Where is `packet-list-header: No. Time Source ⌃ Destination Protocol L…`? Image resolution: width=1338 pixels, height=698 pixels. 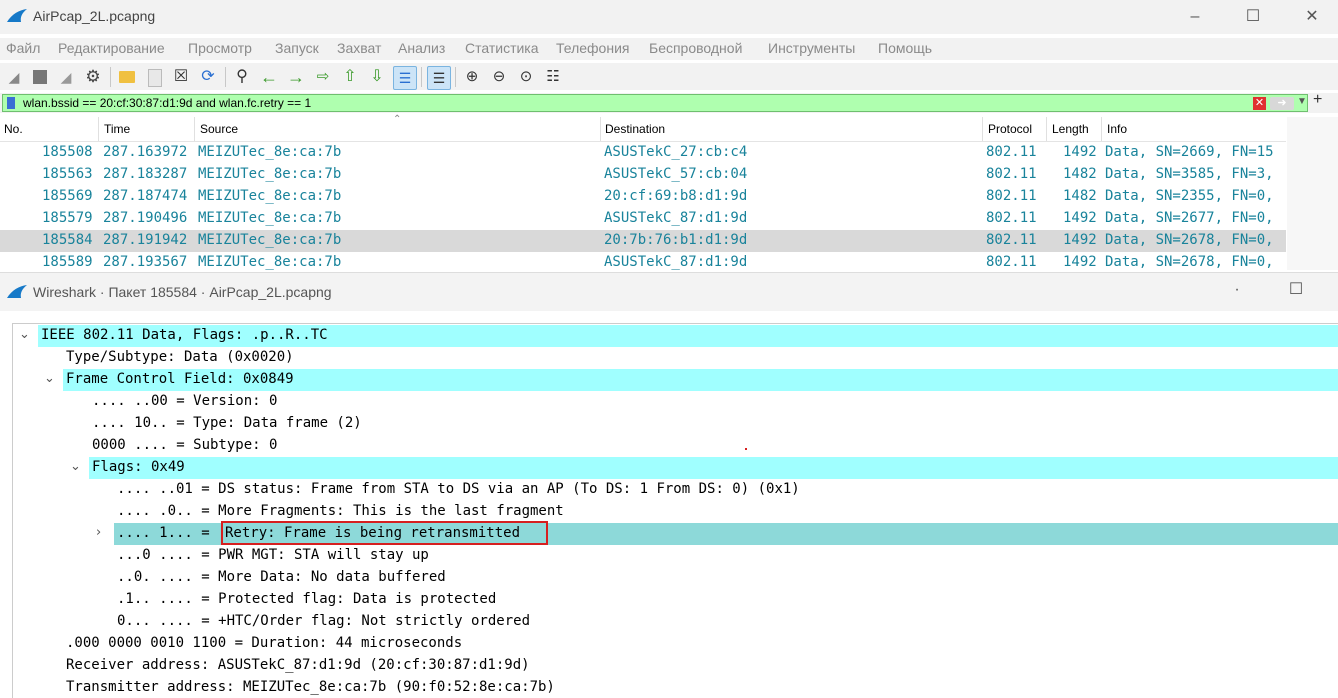 packet-list-header: No. Time Source ⌃ Destination Protocol L… is located at coordinates (643, 128).